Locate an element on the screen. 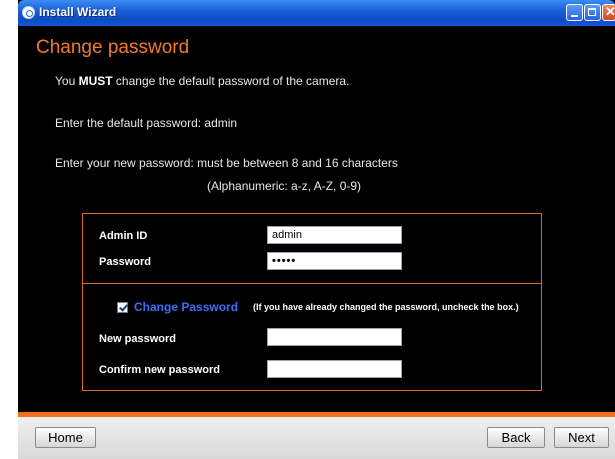 The width and height of the screenshot is (615, 459). new-password-label: New password is located at coordinates (138, 339).